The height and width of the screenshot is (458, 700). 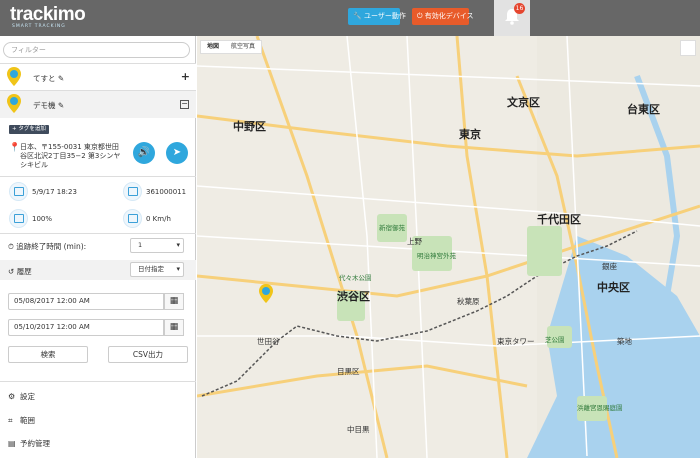 I want to click on location-icon: 📍, so click(x=15, y=148).